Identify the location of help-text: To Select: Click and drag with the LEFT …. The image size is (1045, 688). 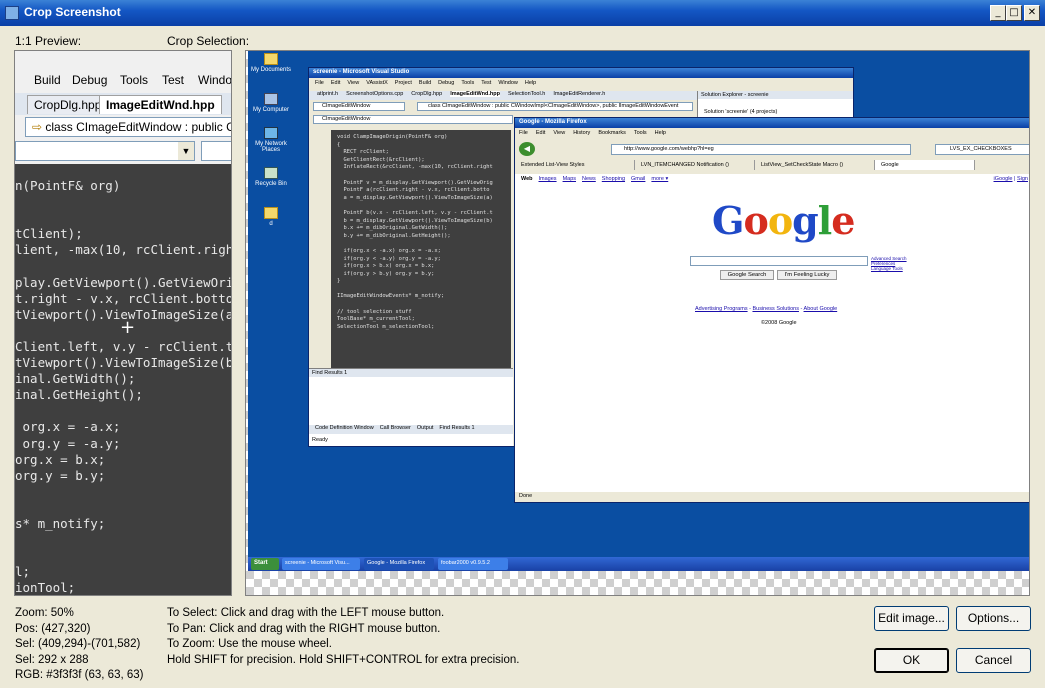
(343, 637).